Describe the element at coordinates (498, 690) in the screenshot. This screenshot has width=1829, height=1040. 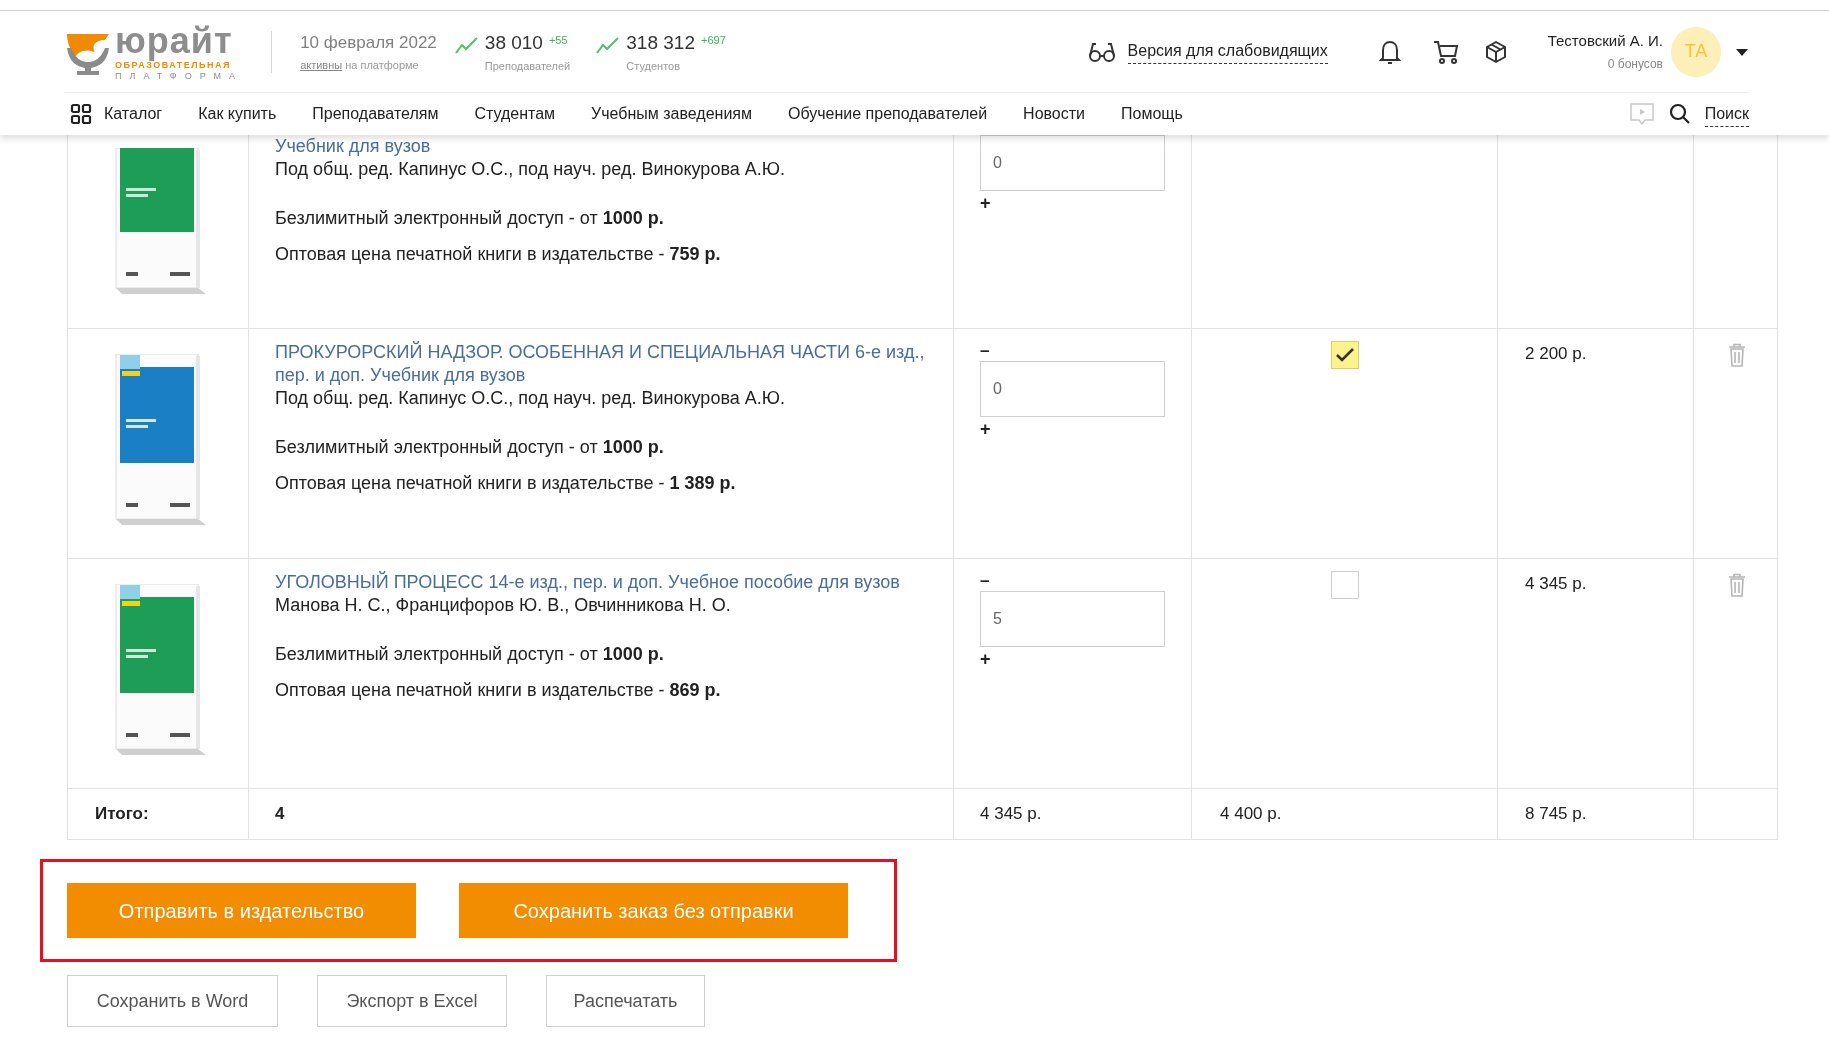
I see `wholesale-price: Оптовая цена печатной книги в издательстве - 869 р.` at that location.